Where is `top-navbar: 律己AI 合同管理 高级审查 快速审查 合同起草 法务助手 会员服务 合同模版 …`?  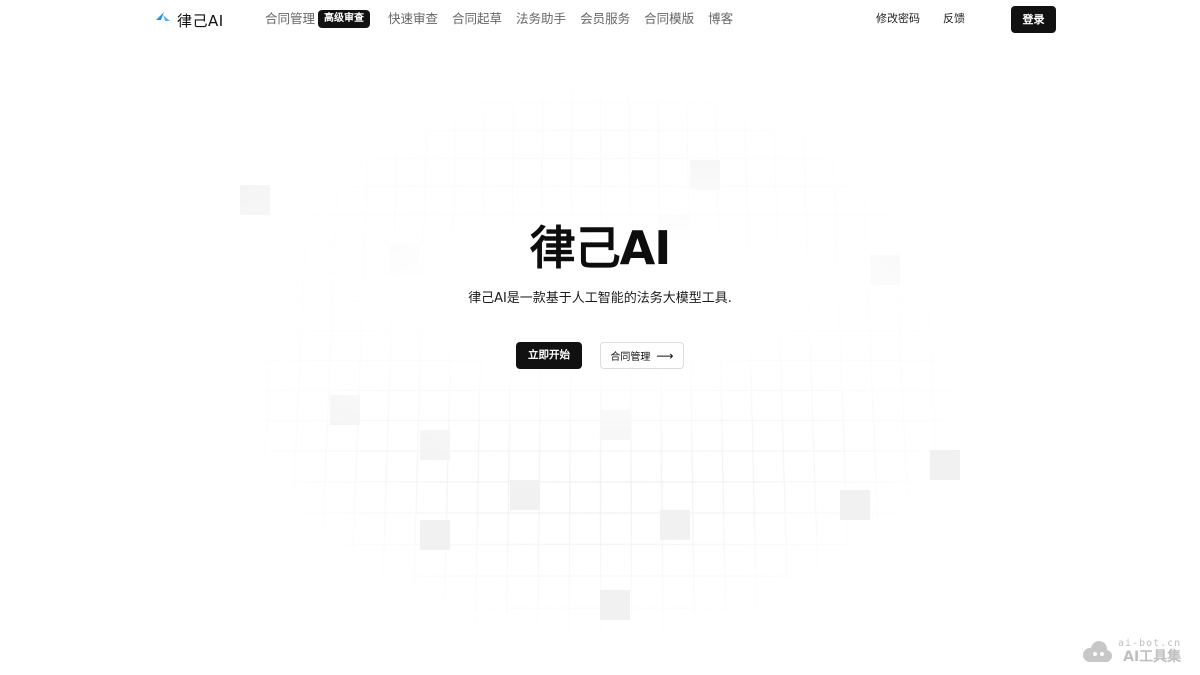
top-navbar: 律己AI 合同管理 高级审查 快速审查 合同起草 法务助手 会员服务 合同模版 … is located at coordinates (600, 19).